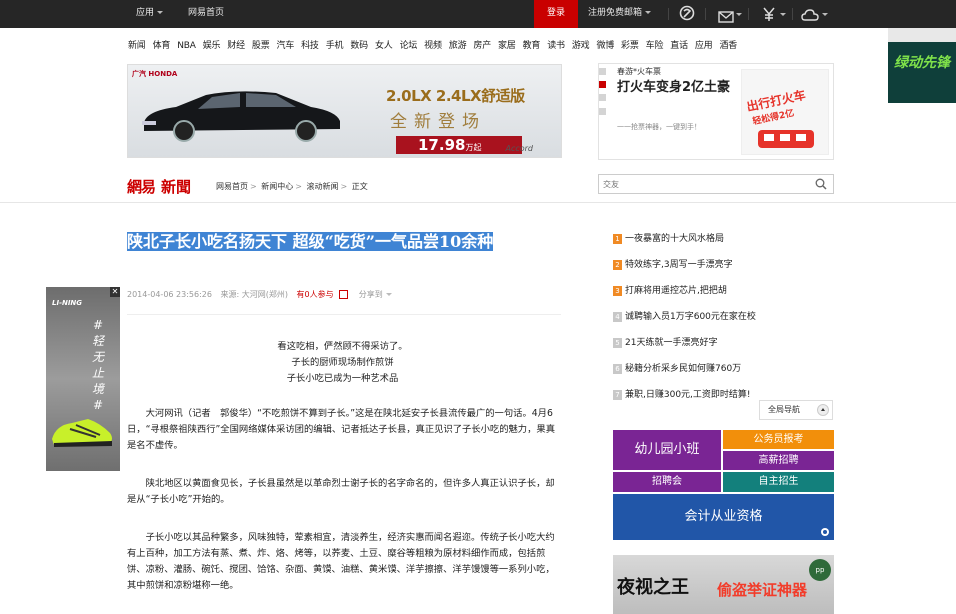 The image size is (956, 614). I want to click on car-price-unit: 万起, so click(473, 147).